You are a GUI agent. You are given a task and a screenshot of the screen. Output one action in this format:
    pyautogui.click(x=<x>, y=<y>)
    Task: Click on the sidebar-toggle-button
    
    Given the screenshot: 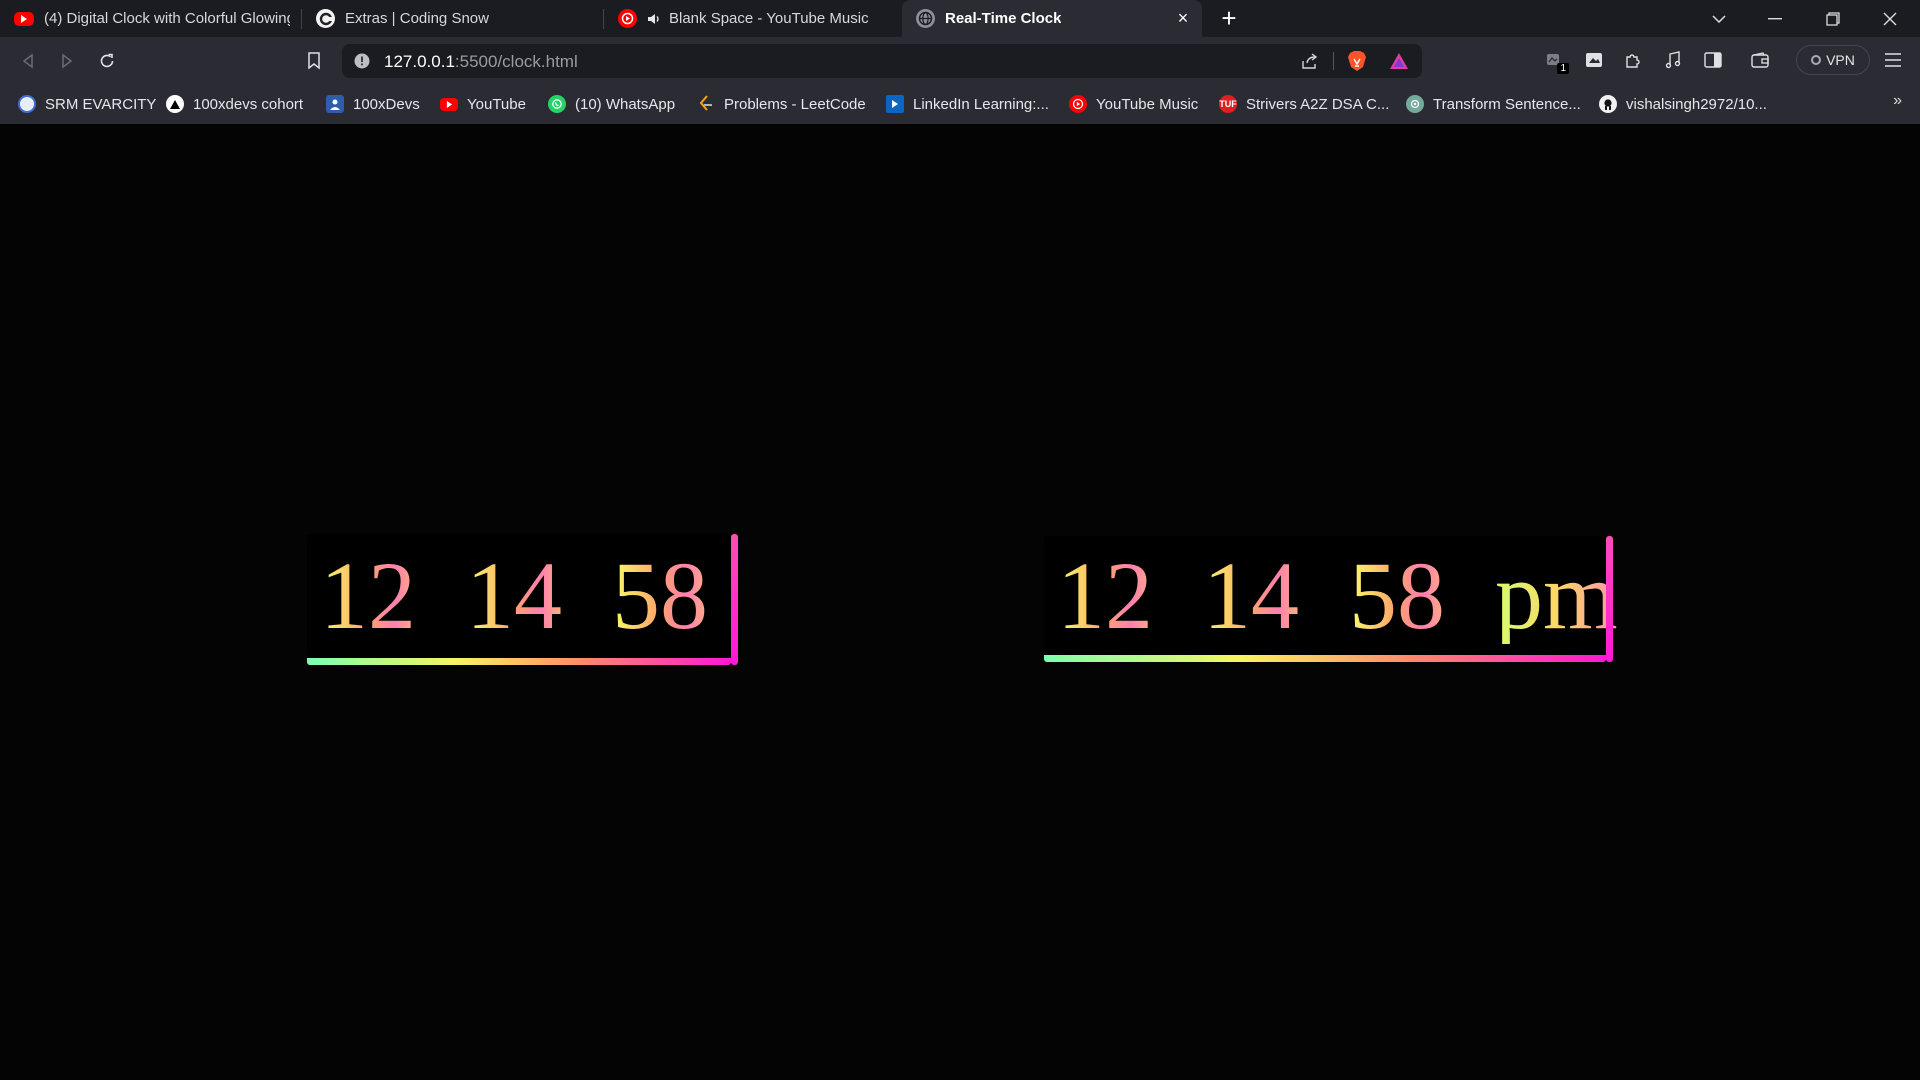 What is the action you would take?
    pyautogui.click(x=1713, y=60)
    